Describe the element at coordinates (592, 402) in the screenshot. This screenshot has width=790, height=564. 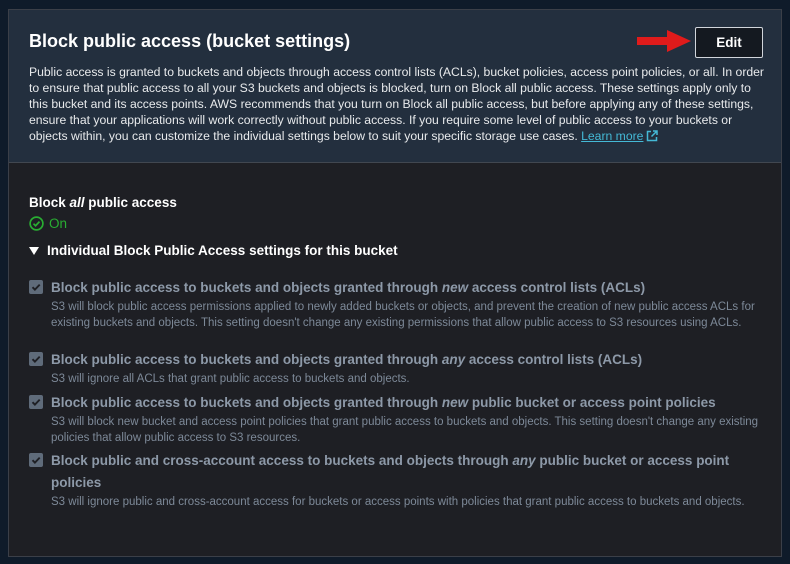
I see `setting-title-post: public bucket or access point policies` at that location.